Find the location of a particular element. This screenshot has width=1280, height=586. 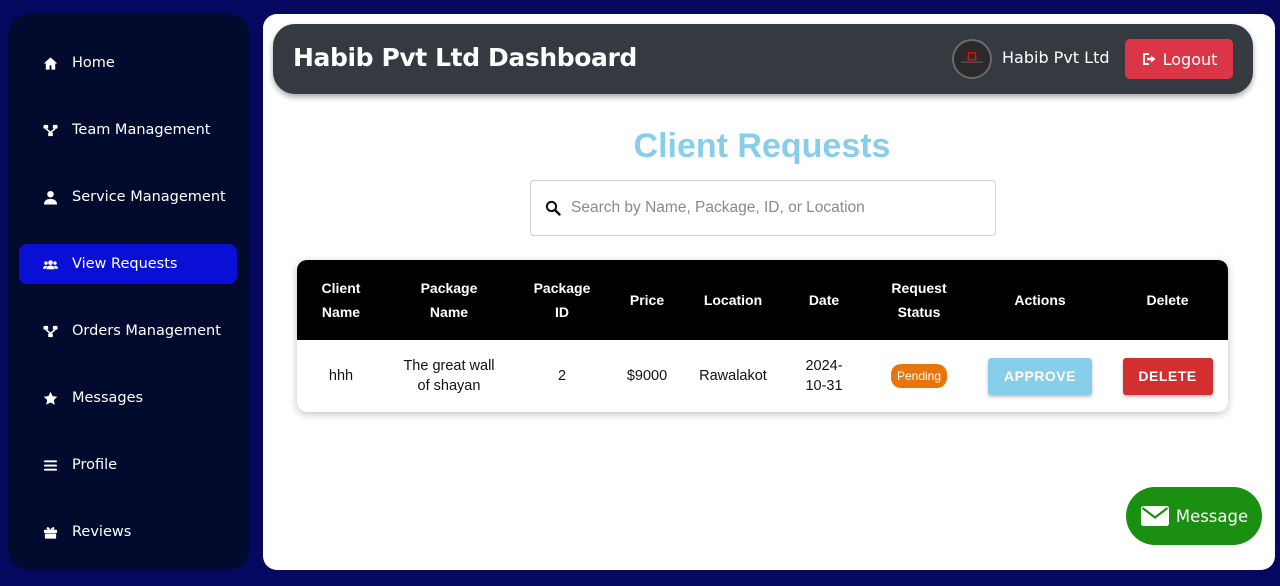

sidebar-item-label: Service Management is located at coordinates (149, 197).